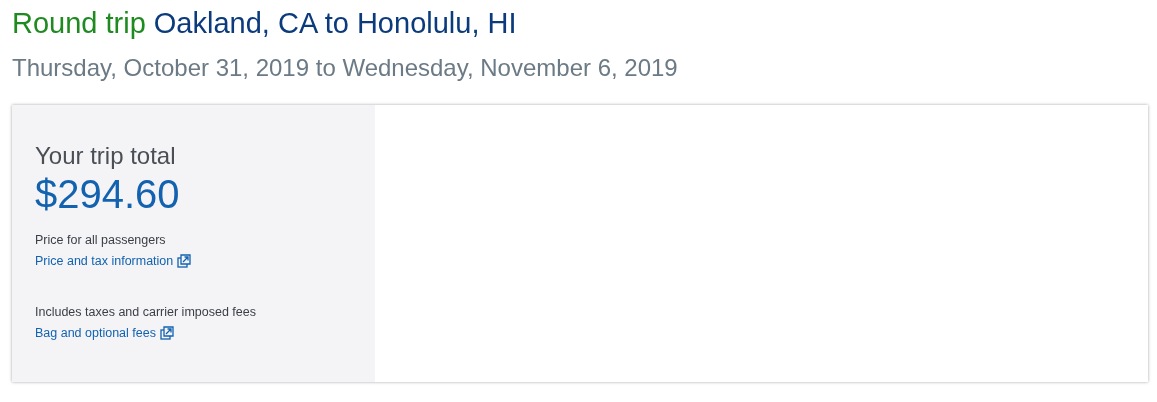 This screenshot has height=402, width=1157. What do you see at coordinates (146, 312) in the screenshot?
I see `price-note: Includes taxes and carrier imposed fees` at bounding box center [146, 312].